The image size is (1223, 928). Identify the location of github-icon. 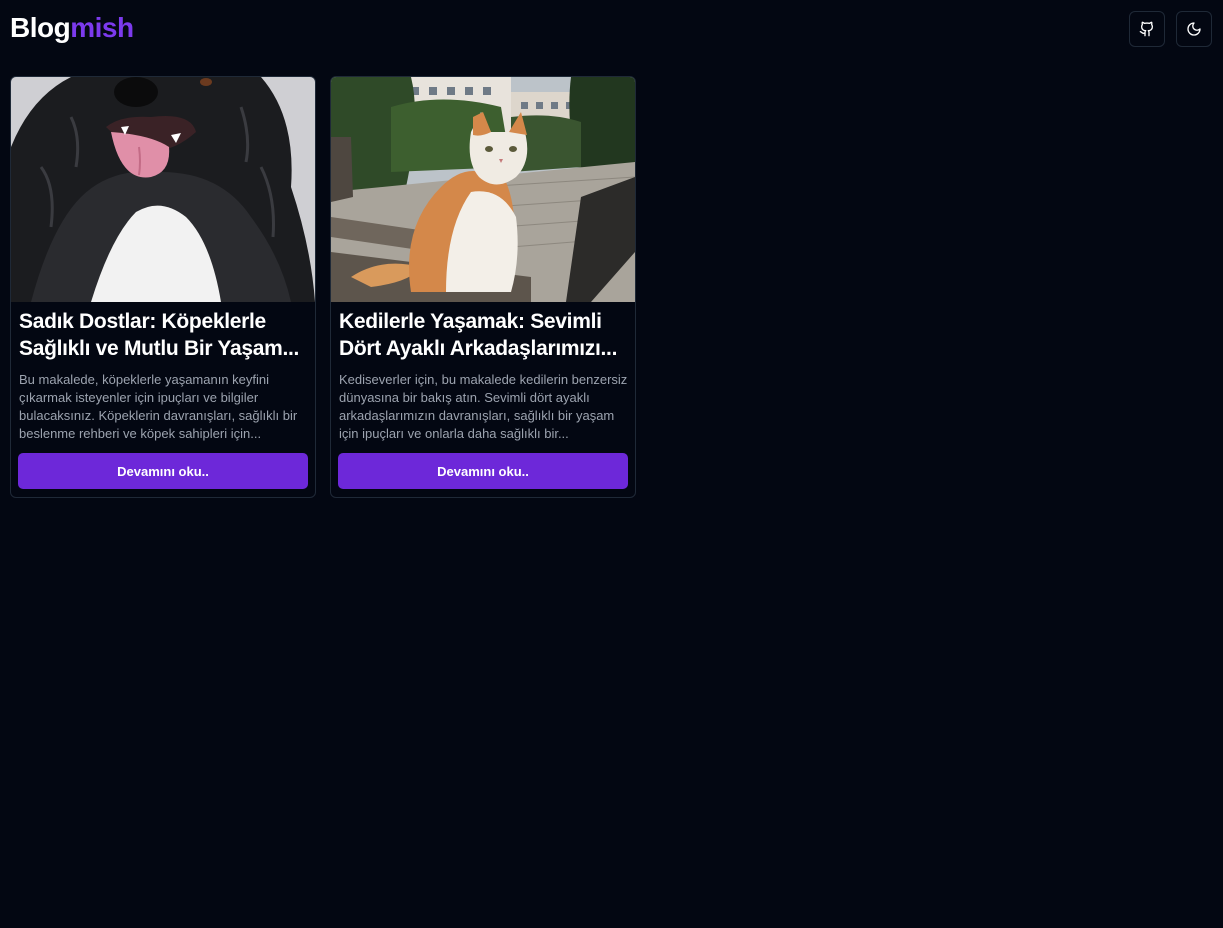
(1146, 29).